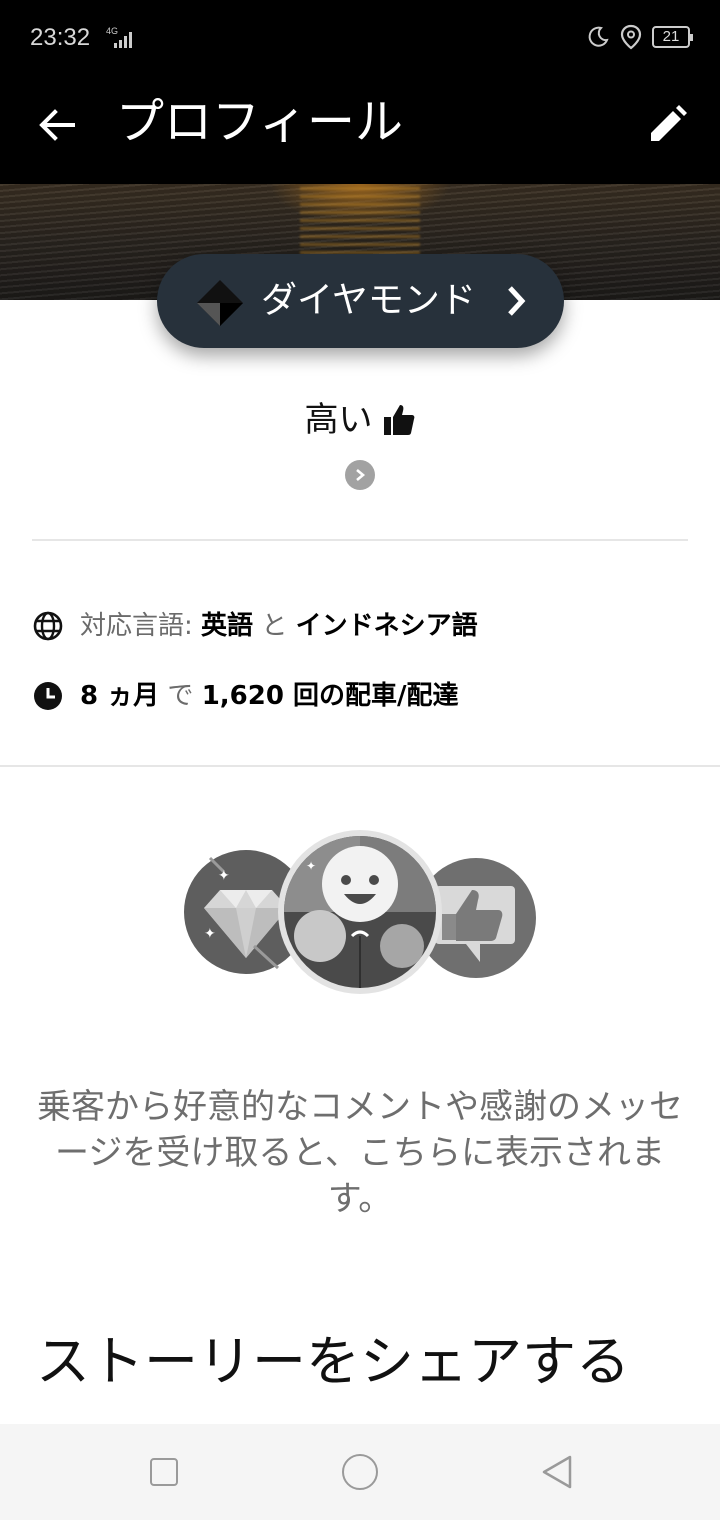  What do you see at coordinates (60, 37) in the screenshot?
I see `status-time: 23:32` at bounding box center [60, 37].